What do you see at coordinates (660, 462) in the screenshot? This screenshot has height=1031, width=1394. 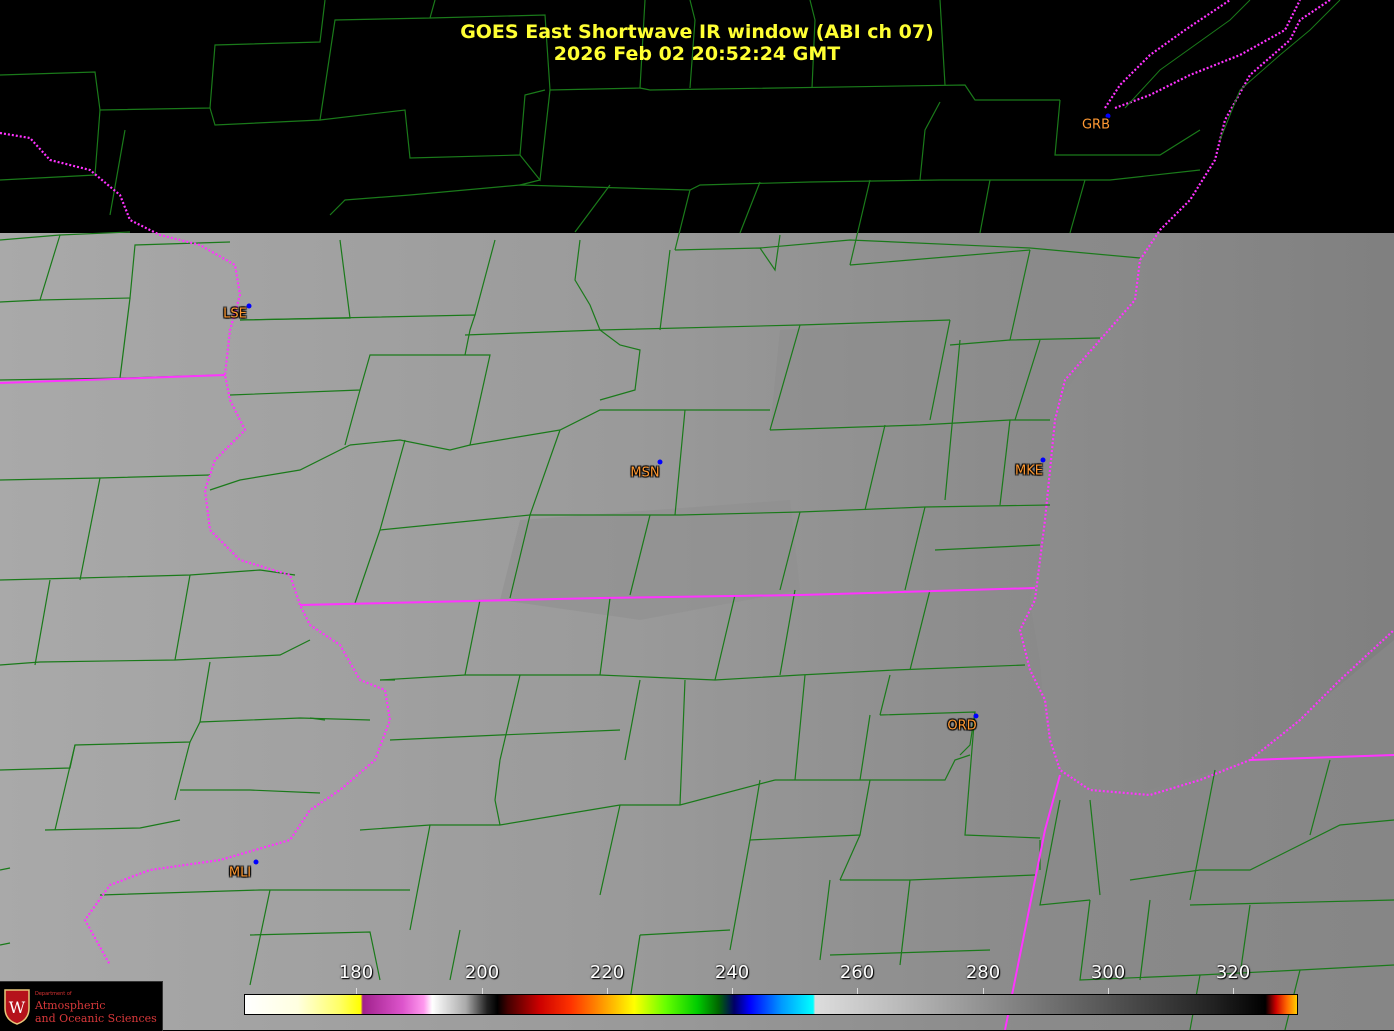 I see `station-dot-msn` at bounding box center [660, 462].